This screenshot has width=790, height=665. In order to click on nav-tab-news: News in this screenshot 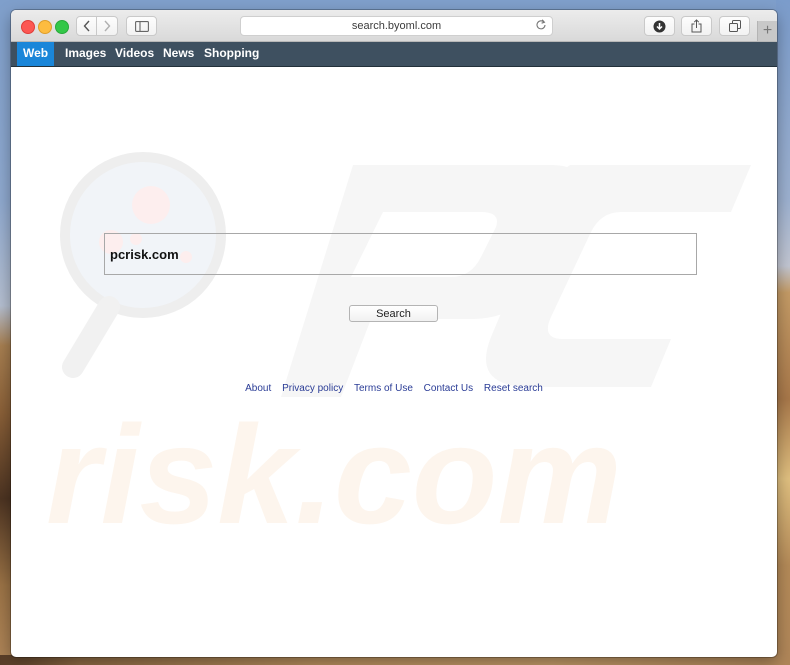, I will do `click(178, 54)`.